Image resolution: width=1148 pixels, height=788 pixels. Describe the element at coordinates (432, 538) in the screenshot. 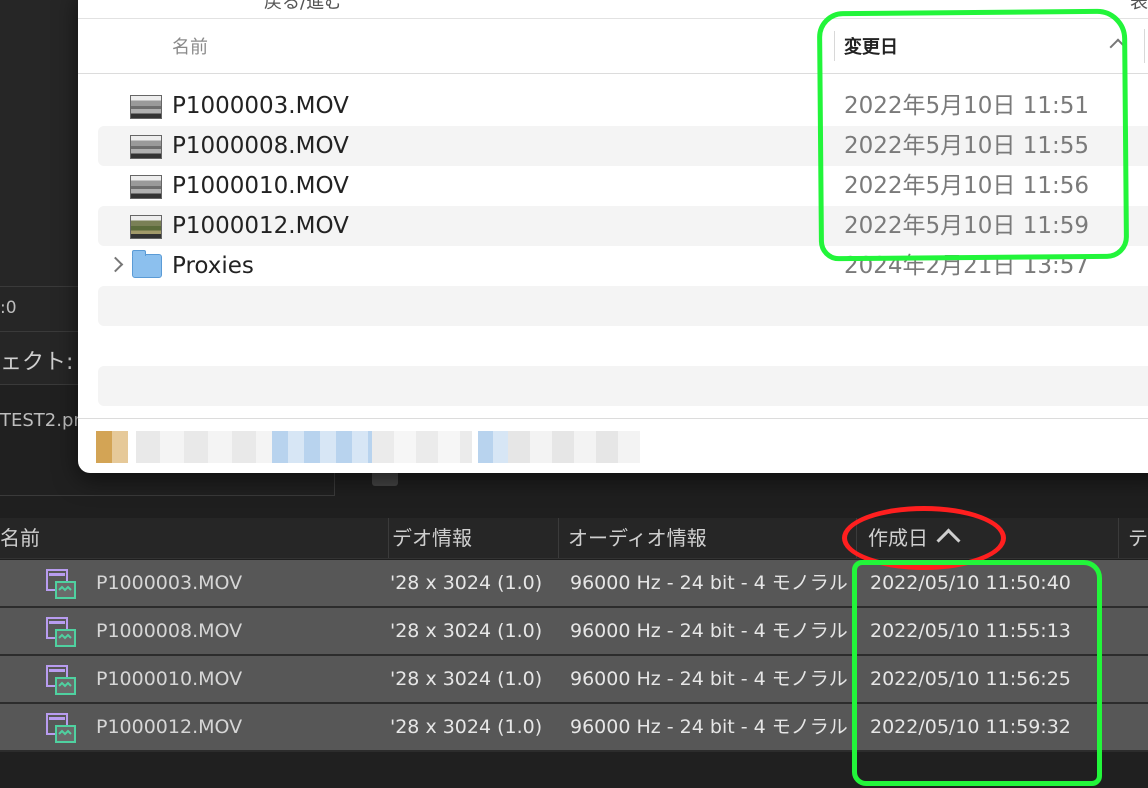

I see `column-header-video-info: デオ情報` at that location.